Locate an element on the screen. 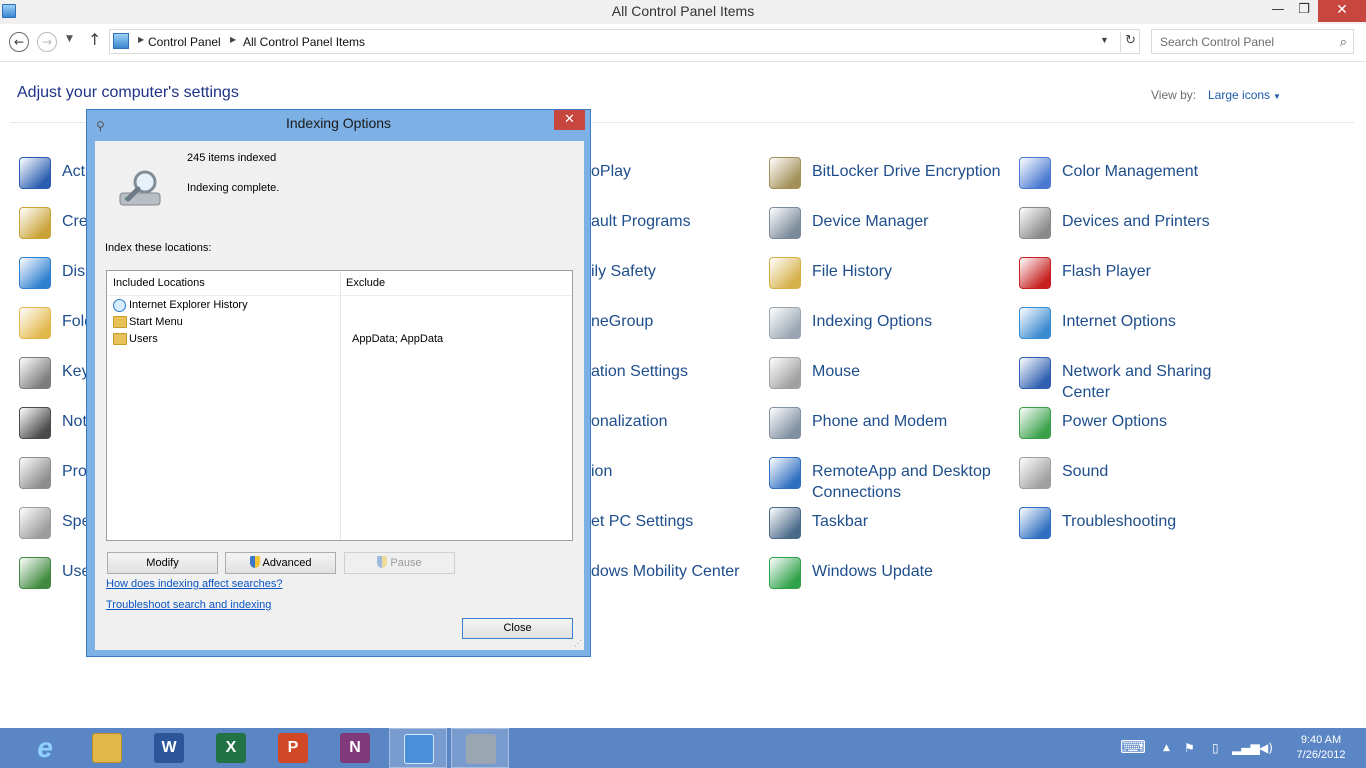 This screenshot has width=1366, height=768. indexing-status: Indexing complete. is located at coordinates (233, 188).